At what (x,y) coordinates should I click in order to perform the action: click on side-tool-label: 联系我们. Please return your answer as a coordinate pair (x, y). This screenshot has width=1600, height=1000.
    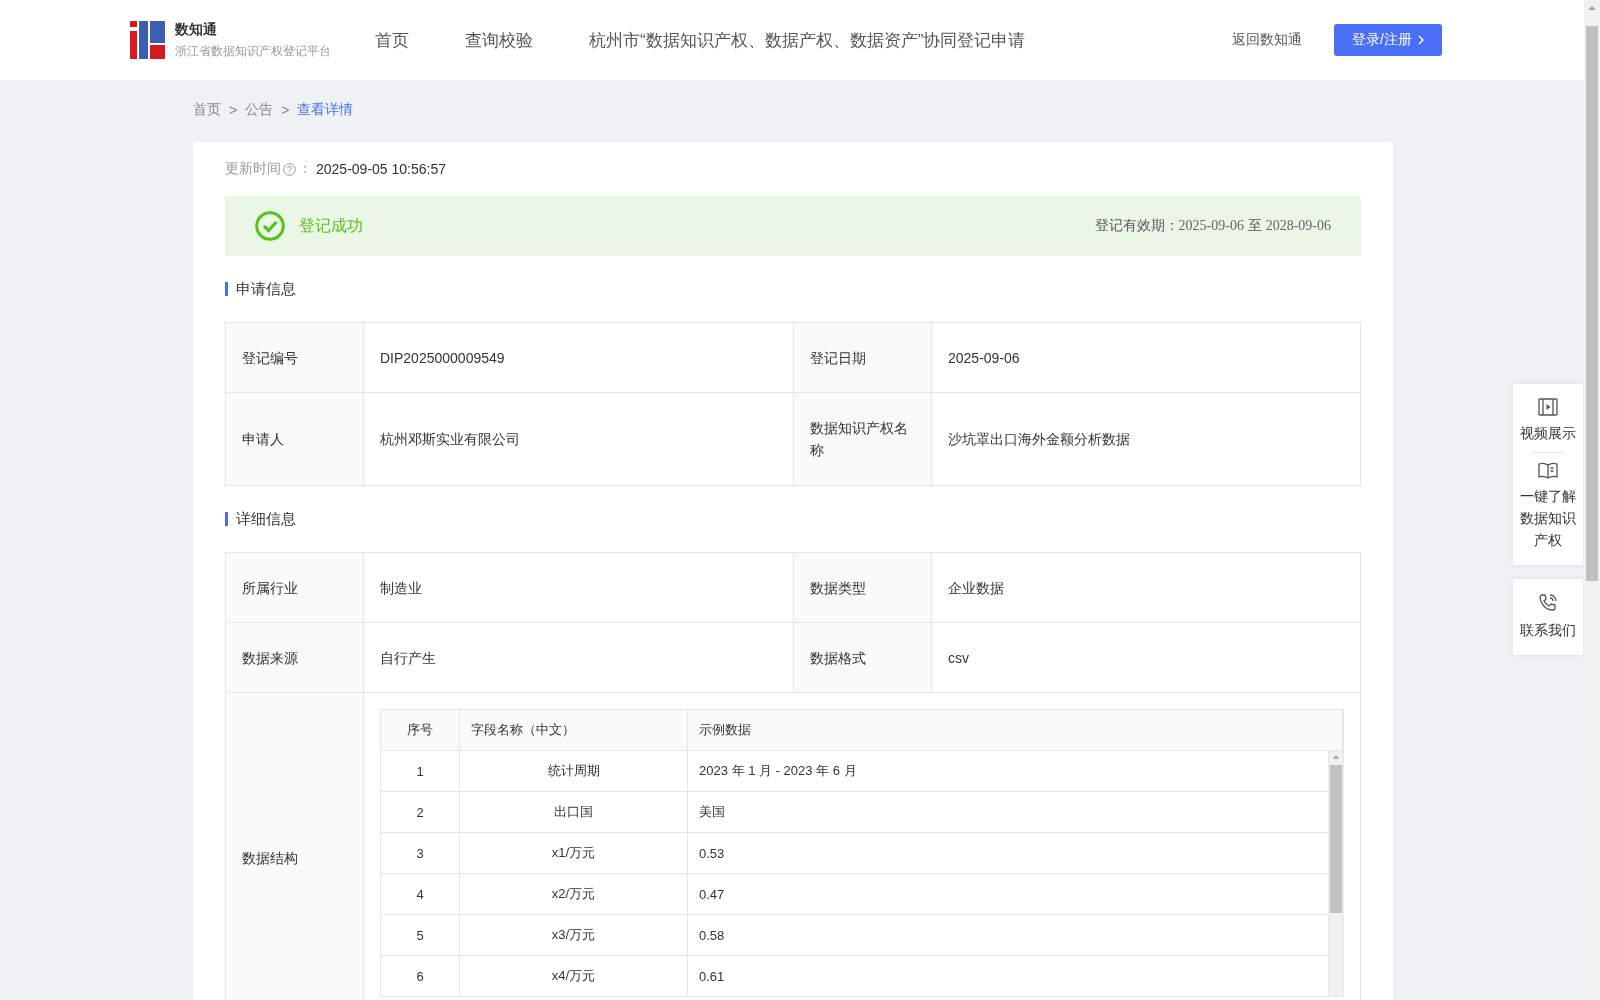
    Looking at the image, I should click on (1548, 630).